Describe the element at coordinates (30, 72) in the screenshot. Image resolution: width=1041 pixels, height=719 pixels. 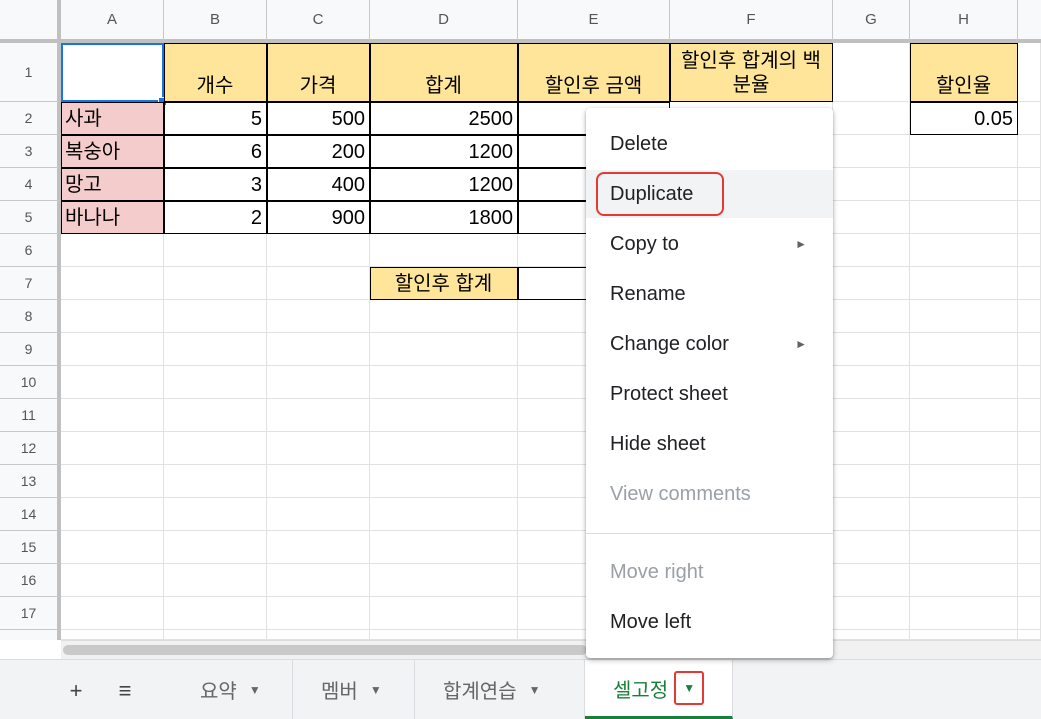
I see `row-header-1: 1` at that location.